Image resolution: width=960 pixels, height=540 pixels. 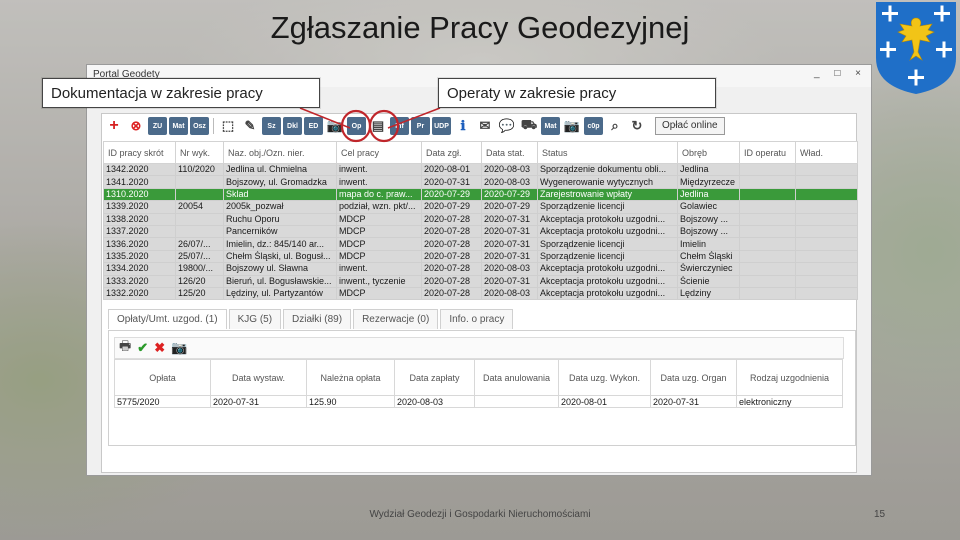 I want to click on table-cell: Jedlina, so click(x=708, y=194).